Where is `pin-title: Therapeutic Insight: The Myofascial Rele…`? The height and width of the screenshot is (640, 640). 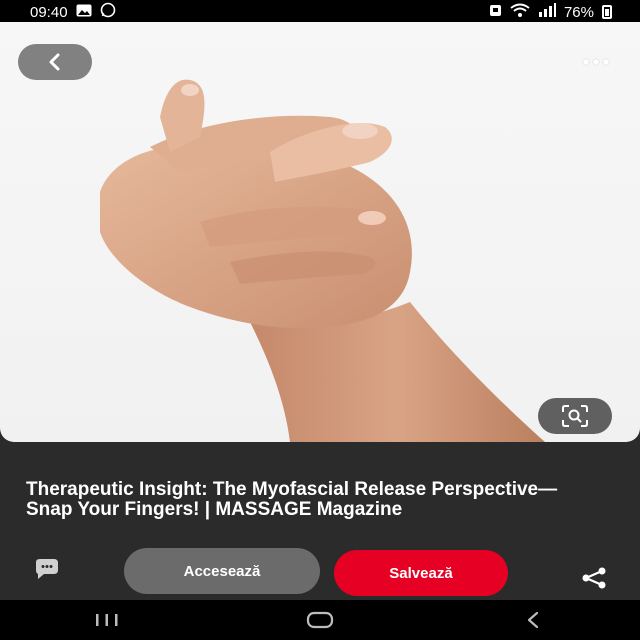
pin-title: Therapeutic Insight: The Myofascial Rele… is located at coordinates (292, 499).